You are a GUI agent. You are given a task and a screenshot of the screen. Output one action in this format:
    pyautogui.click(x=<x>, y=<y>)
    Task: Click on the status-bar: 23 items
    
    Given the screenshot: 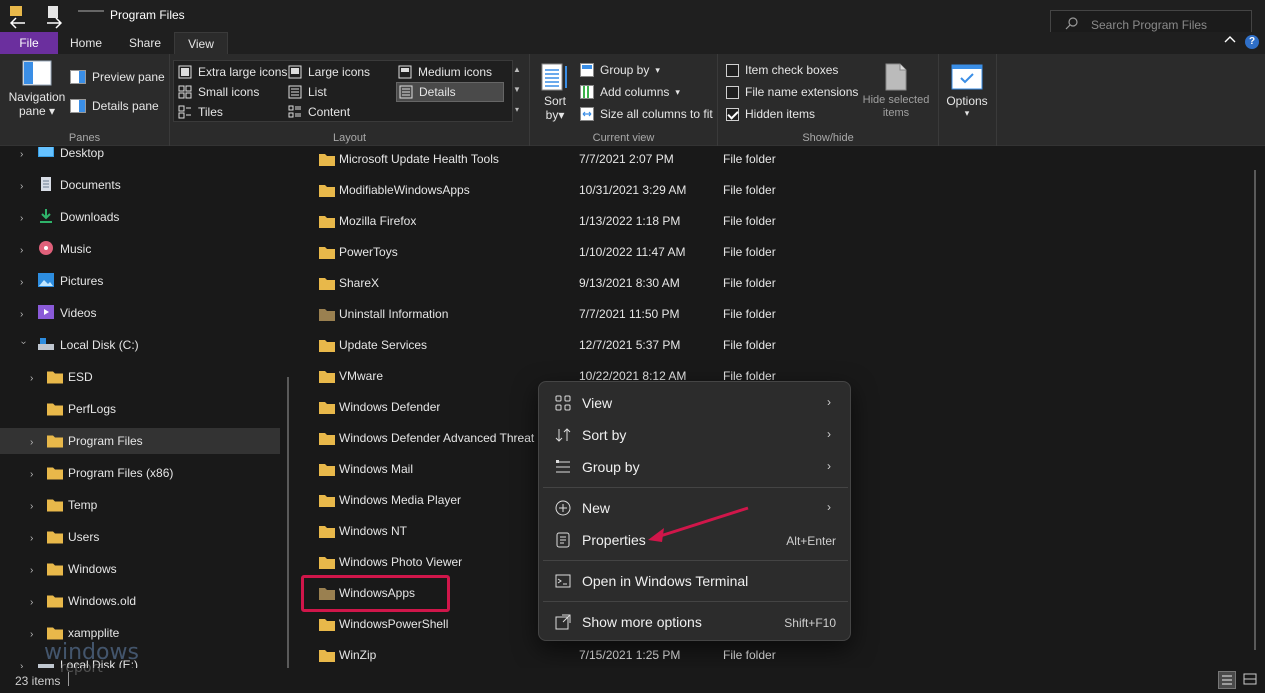 What is the action you would take?
    pyautogui.click(x=632, y=680)
    